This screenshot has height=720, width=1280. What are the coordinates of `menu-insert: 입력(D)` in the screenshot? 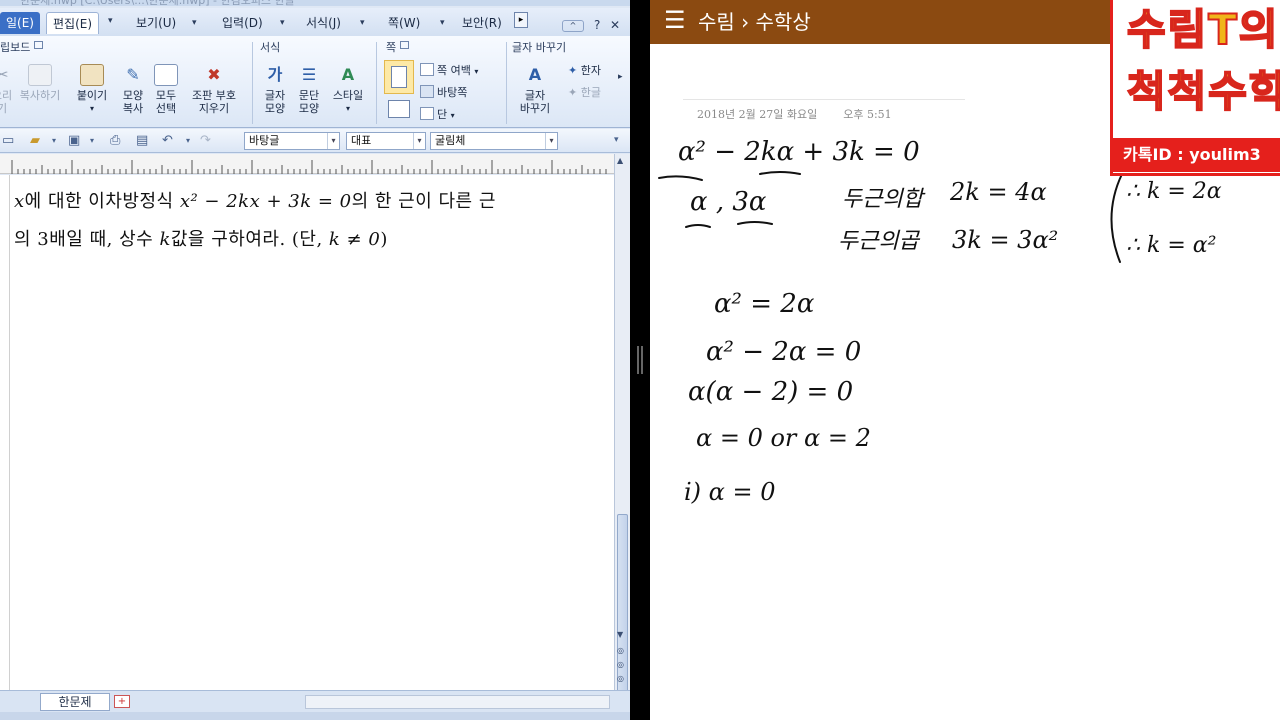 It's located at (242, 23).